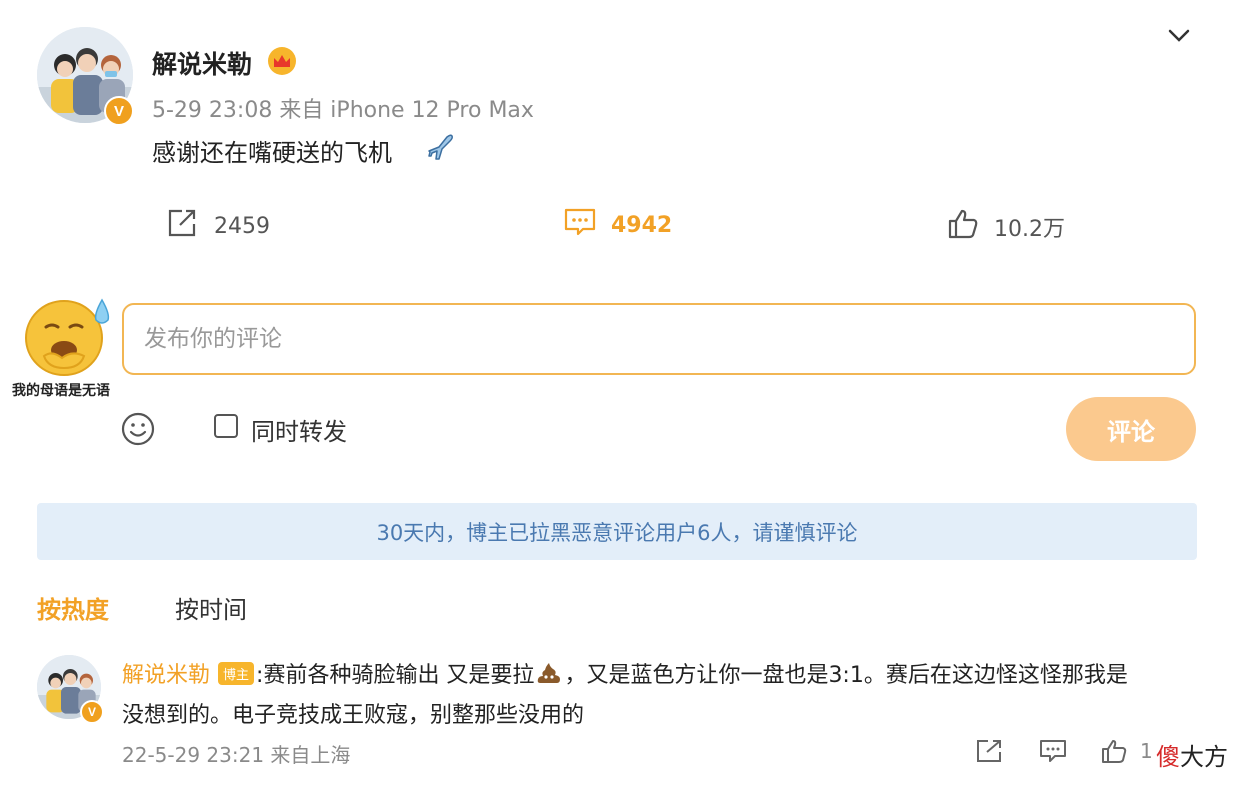  Describe the element at coordinates (61, 391) in the screenshot. I see `user-caption: 我的母语是无语` at that location.